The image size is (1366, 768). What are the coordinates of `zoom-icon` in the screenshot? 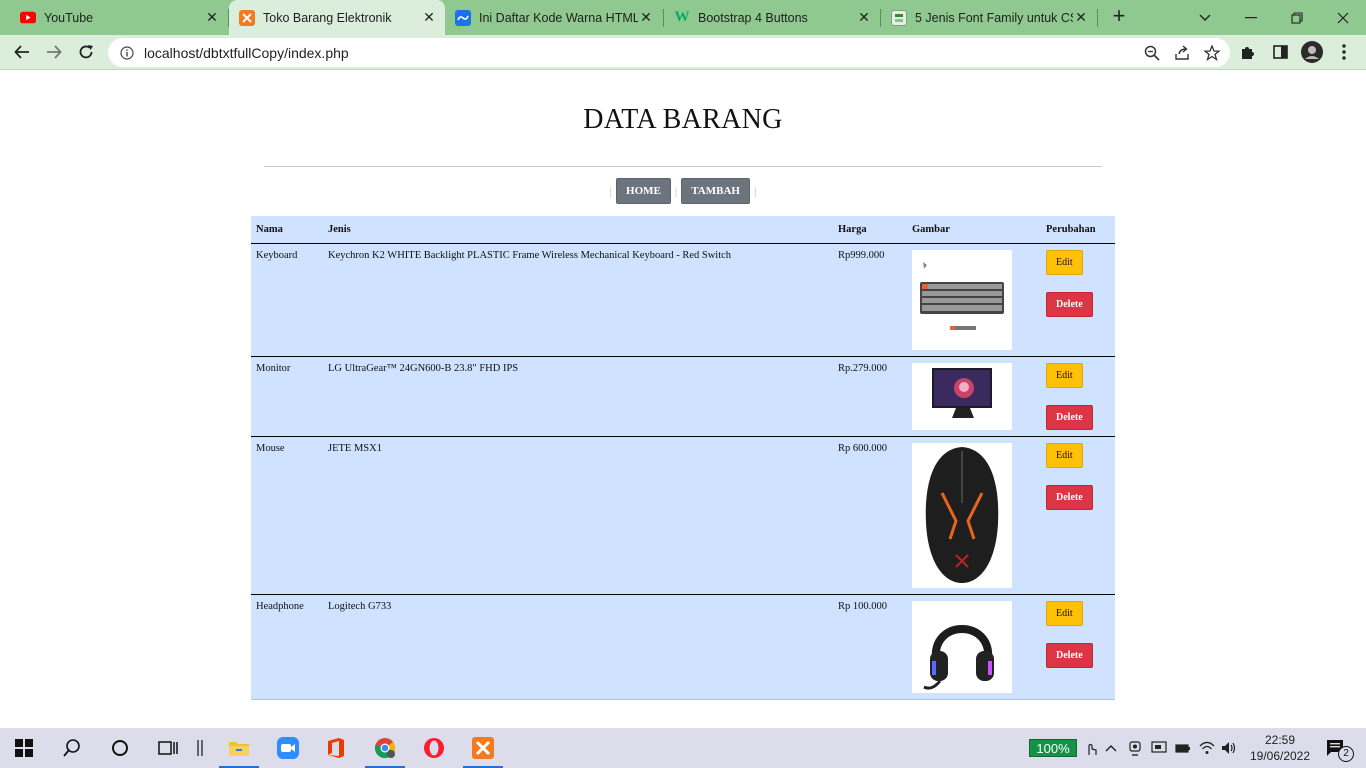 It's located at (1152, 53).